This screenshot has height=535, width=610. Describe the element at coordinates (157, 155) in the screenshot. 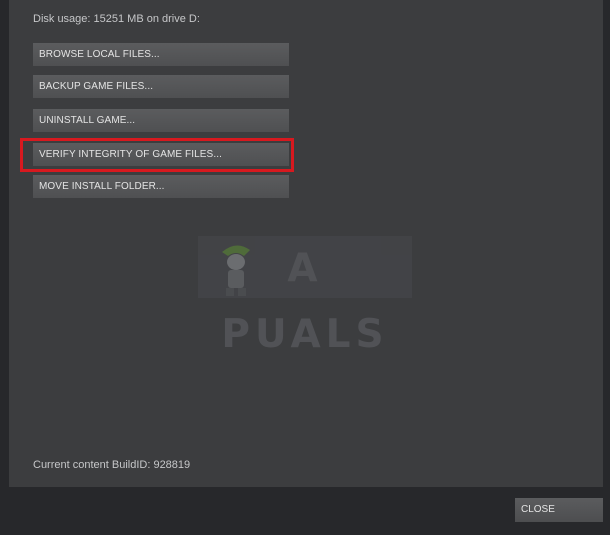

I see `verify-highlight-box` at that location.